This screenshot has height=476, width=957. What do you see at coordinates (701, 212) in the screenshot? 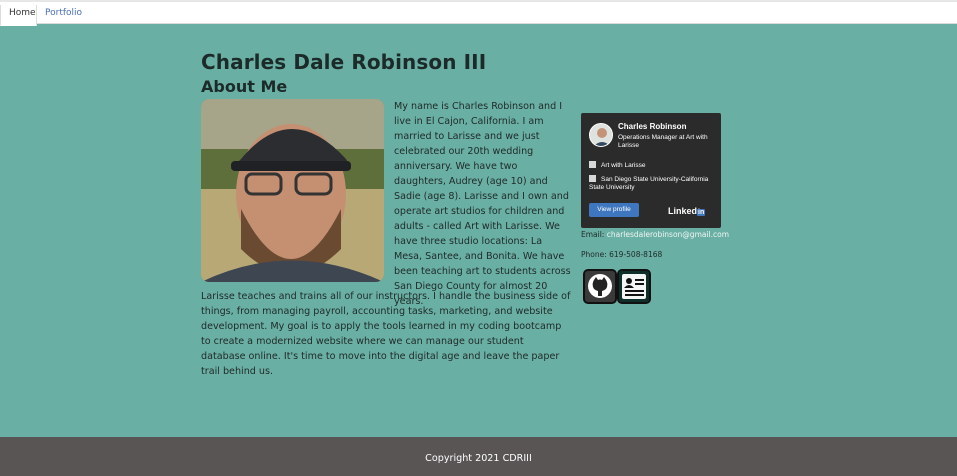
I see `linkedin-logo-in: in` at bounding box center [701, 212].